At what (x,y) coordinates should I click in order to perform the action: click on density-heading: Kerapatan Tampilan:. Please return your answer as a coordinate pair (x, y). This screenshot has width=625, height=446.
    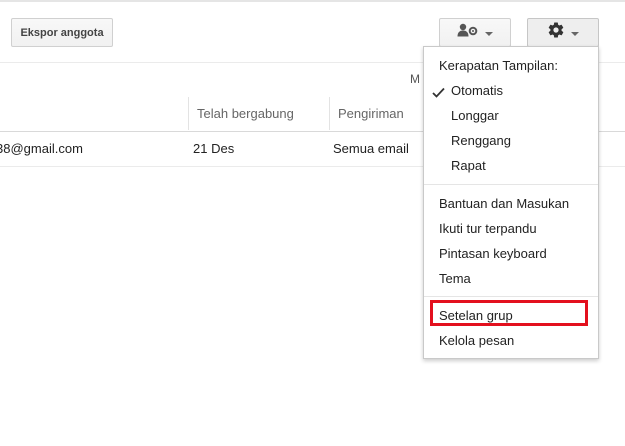
    Looking at the image, I should click on (499, 65).